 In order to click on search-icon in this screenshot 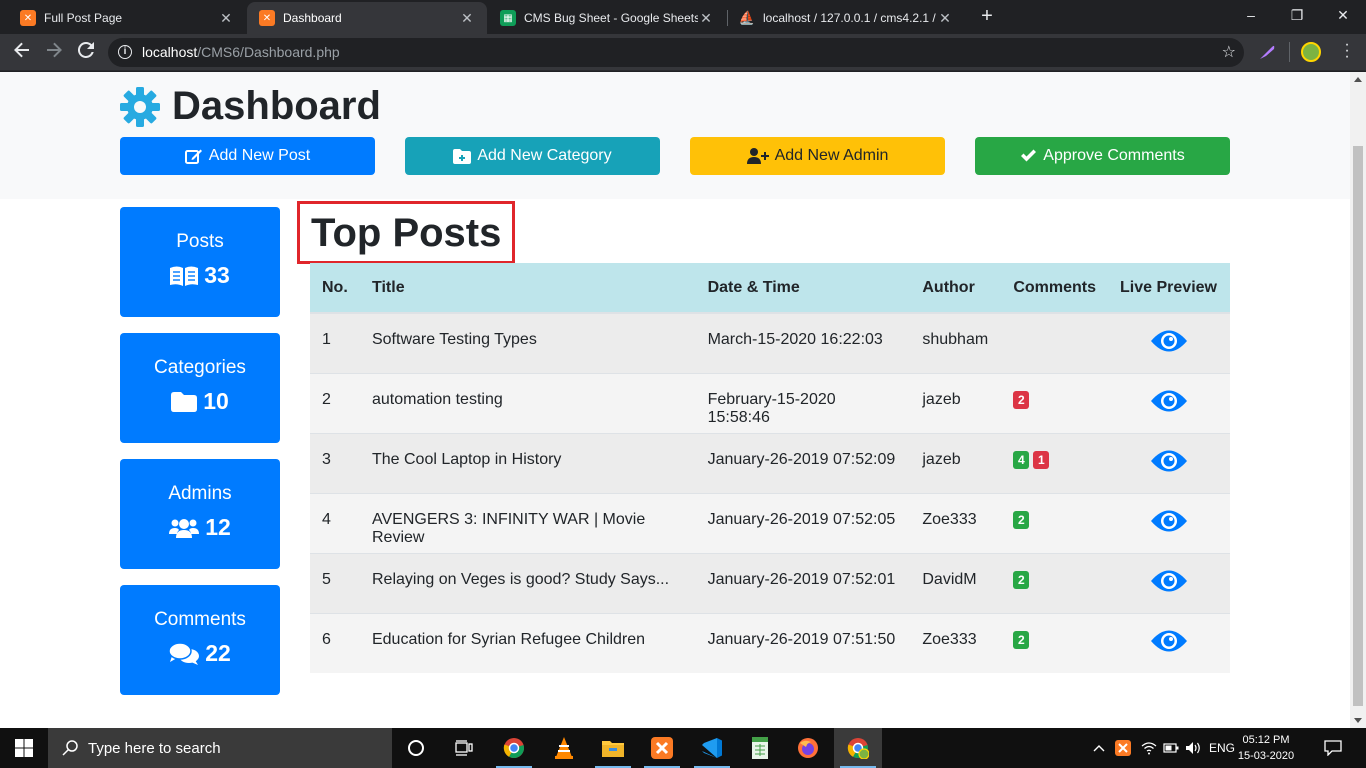, I will do `click(70, 748)`.